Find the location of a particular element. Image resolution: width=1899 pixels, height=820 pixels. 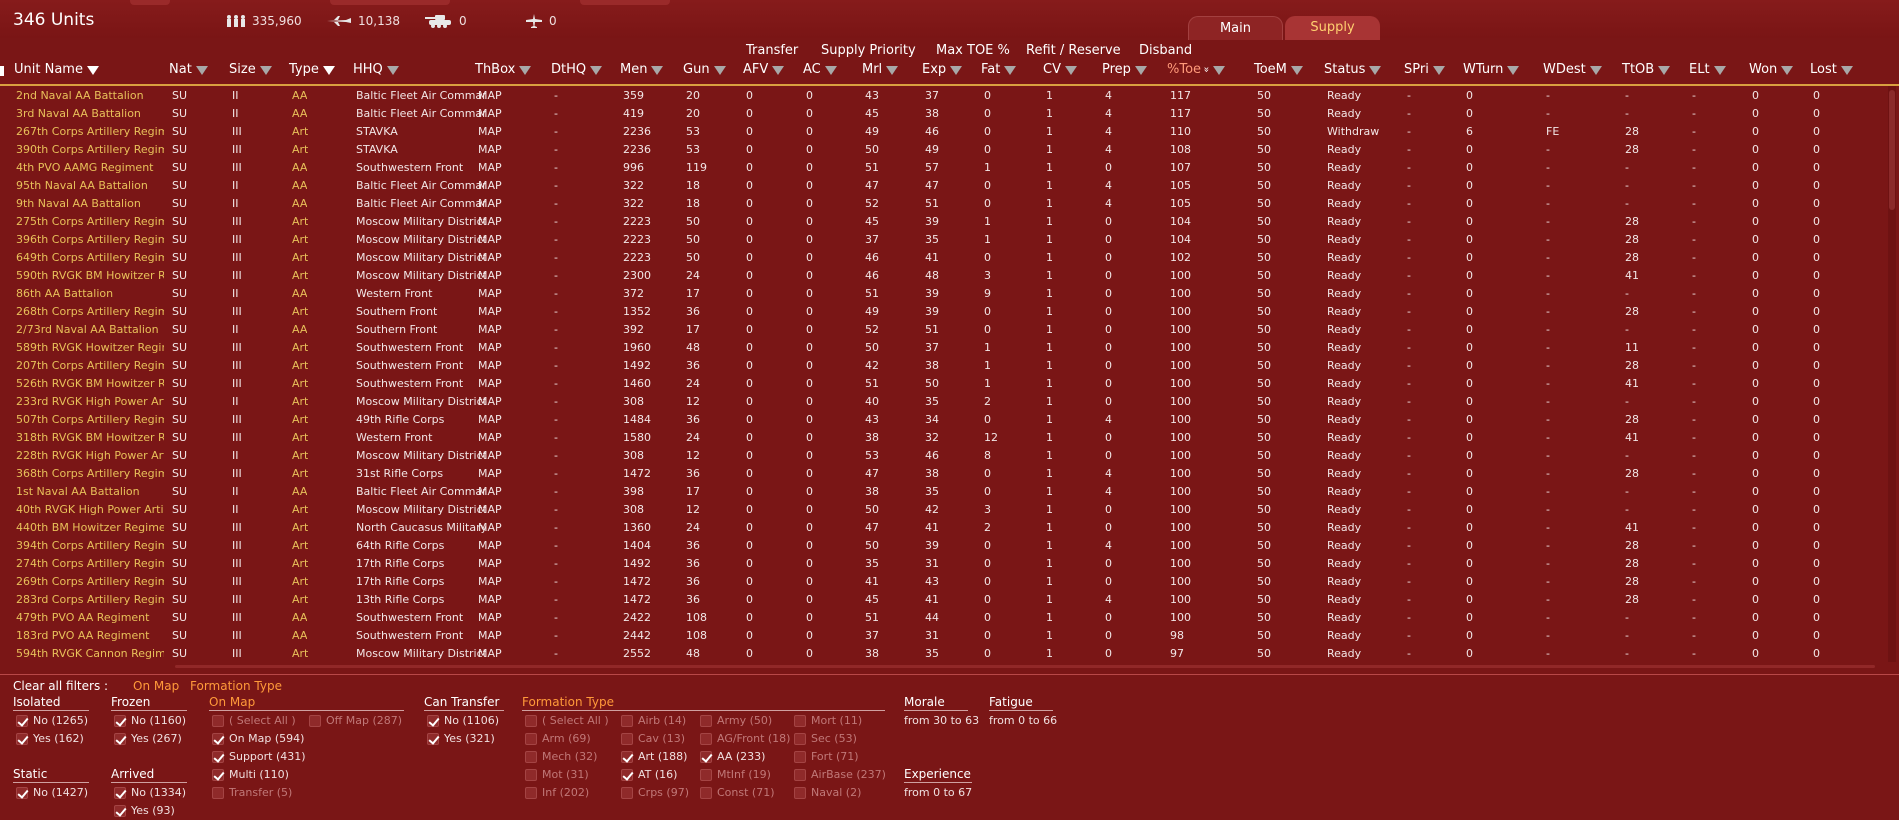

filter-option-formation-type: AG/Front (18) is located at coordinates (745, 738).